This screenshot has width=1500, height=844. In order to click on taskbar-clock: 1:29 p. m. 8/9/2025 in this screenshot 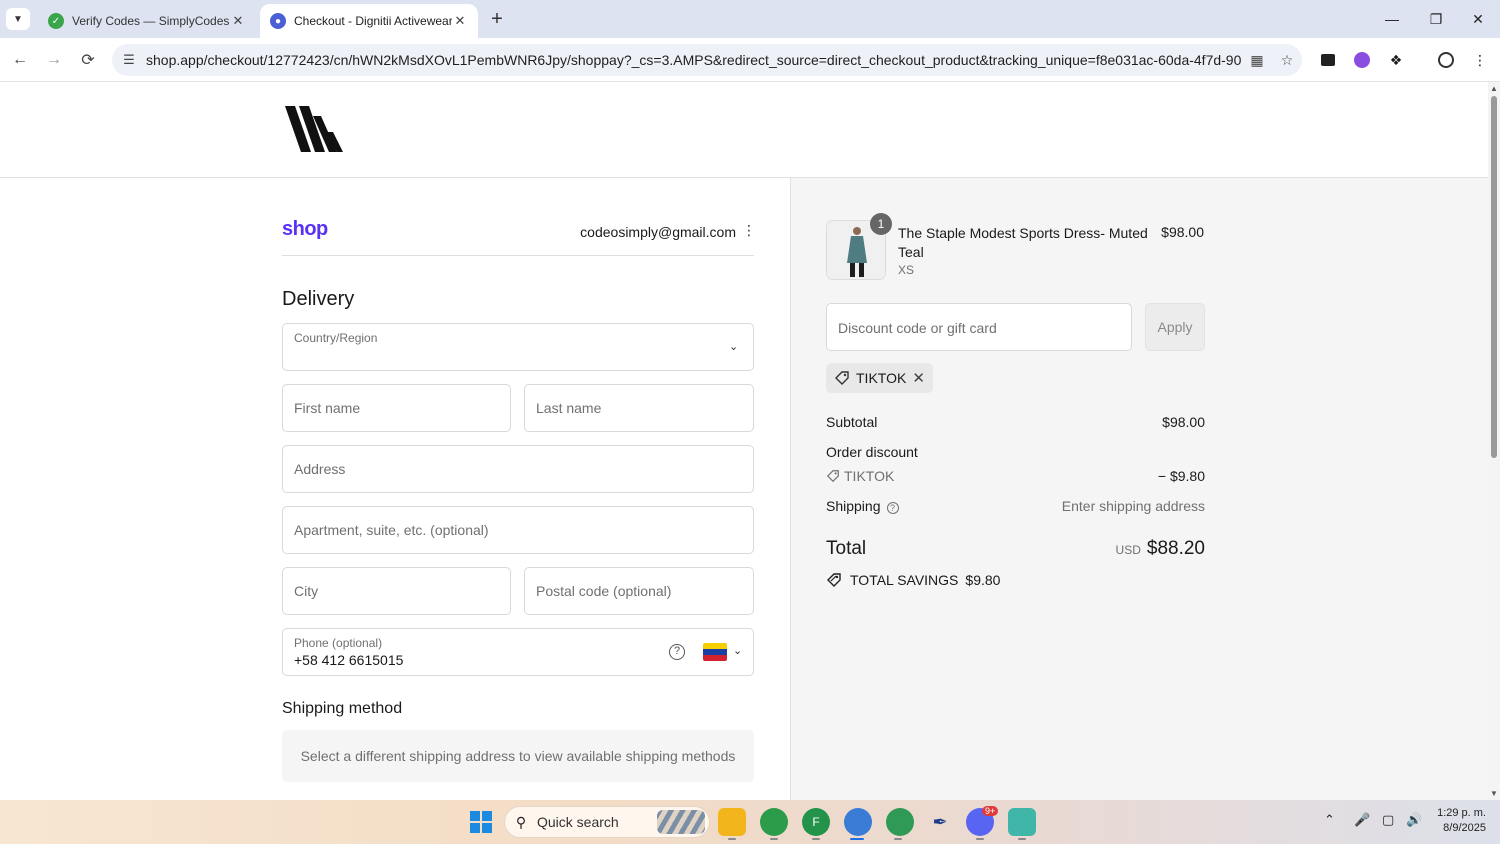, I will do `click(1458, 821)`.